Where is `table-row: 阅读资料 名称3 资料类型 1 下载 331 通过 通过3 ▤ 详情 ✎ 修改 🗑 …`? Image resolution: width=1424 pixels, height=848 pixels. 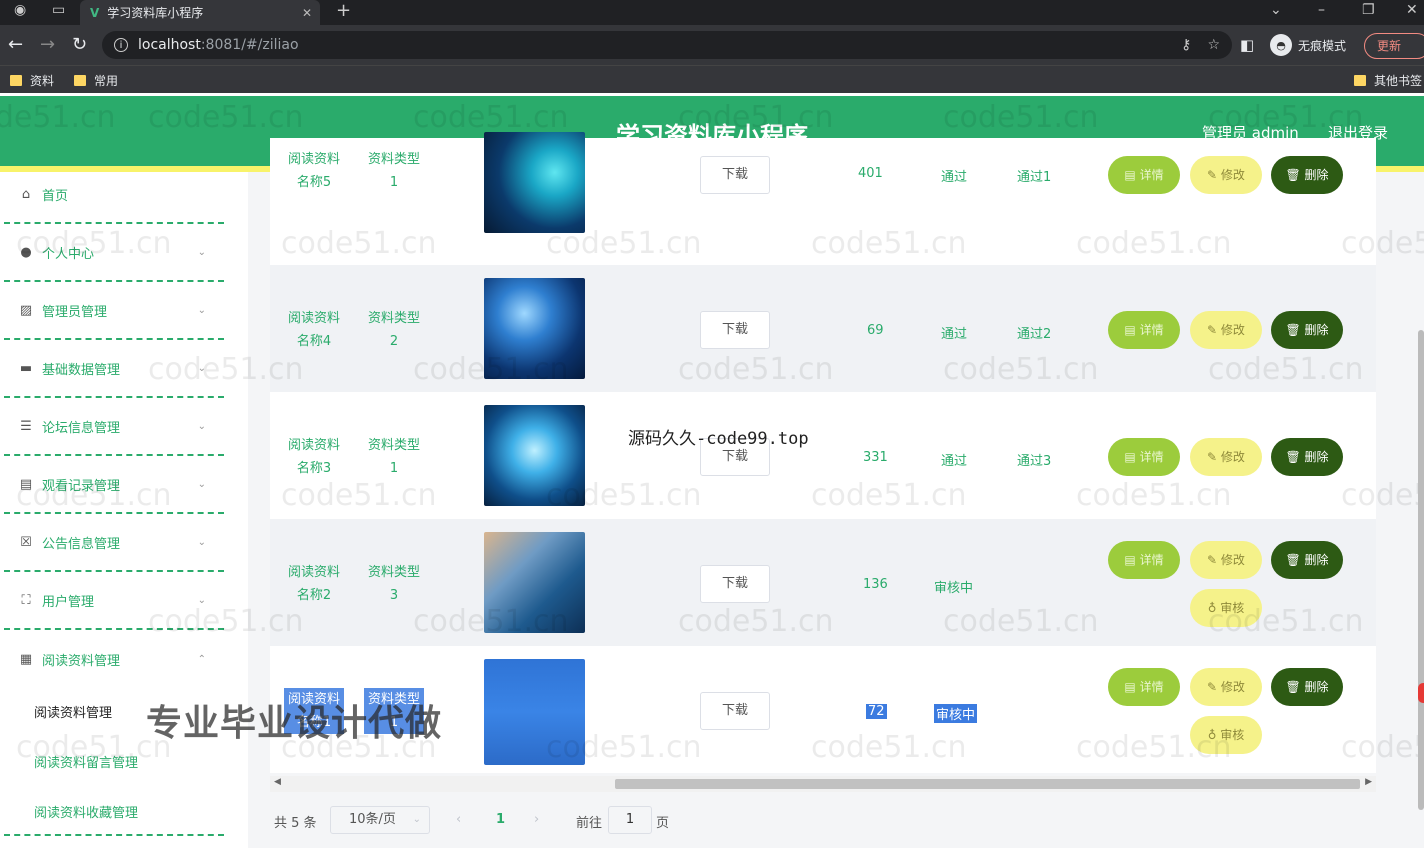 table-row: 阅读资料 名称3 资料类型 1 下载 331 通过 通过3 ▤ 详情 ✎ 修改 🗑 … is located at coordinates (823, 455).